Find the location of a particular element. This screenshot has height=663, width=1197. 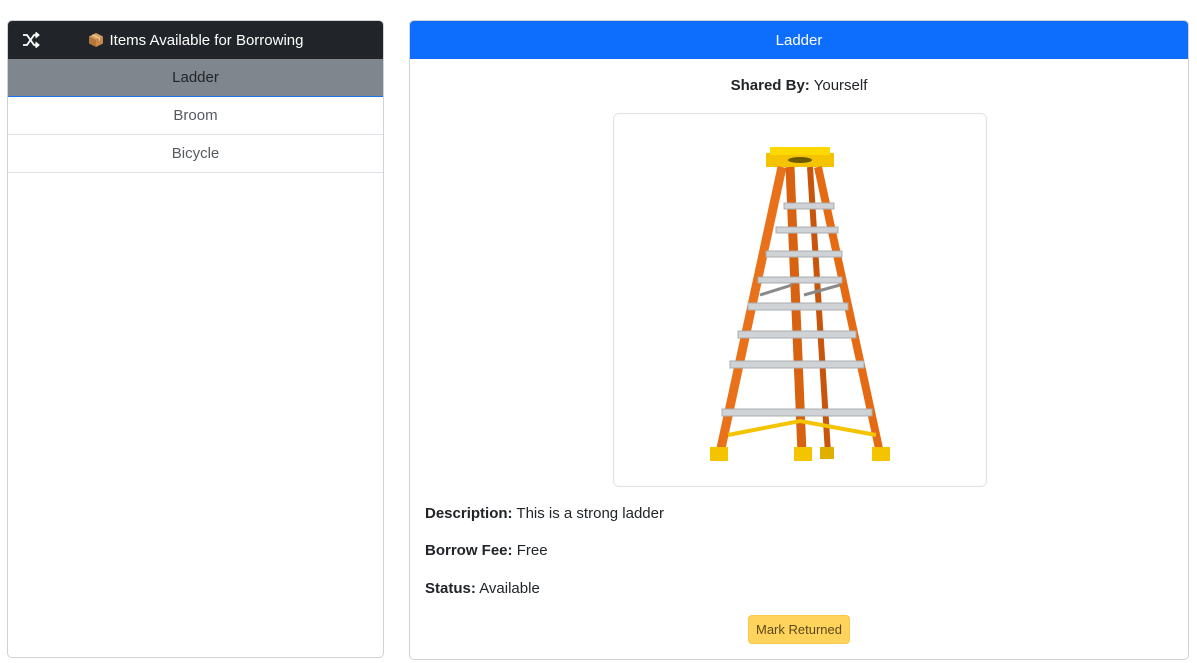

mark-returned-button: Mark Returned is located at coordinates (799, 629).